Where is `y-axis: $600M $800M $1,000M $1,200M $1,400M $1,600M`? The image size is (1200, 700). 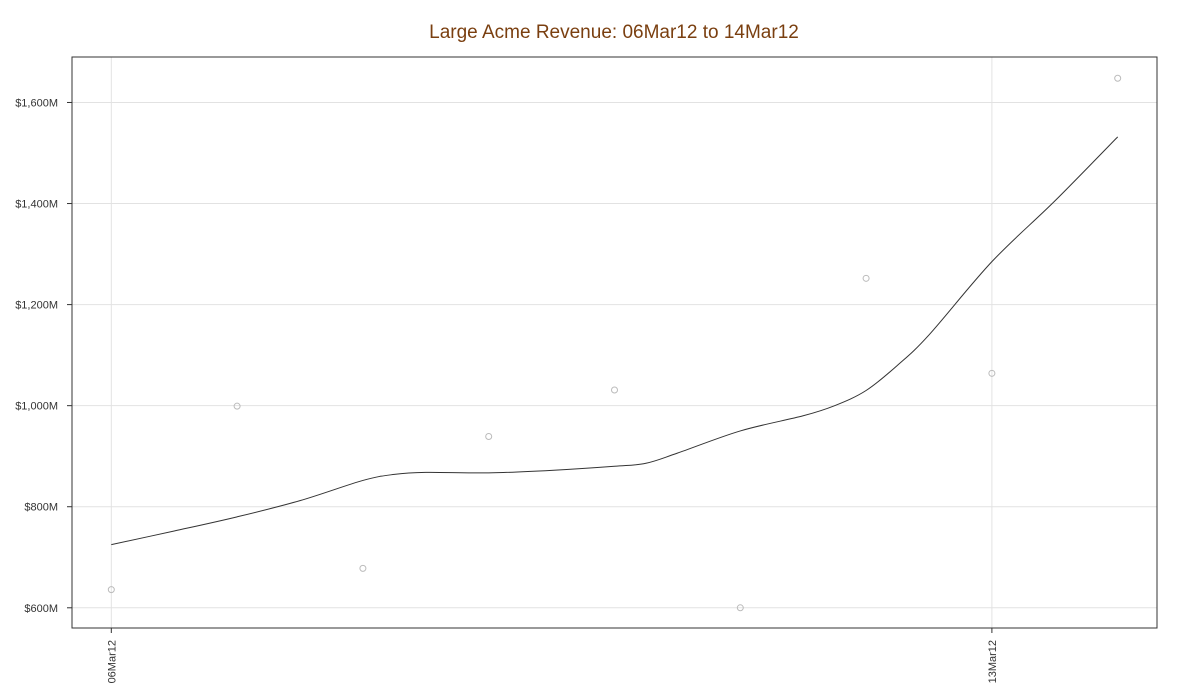
y-axis: $600M $800M $1,000M $1,200M $1,400M $1,600M is located at coordinates (43, 356).